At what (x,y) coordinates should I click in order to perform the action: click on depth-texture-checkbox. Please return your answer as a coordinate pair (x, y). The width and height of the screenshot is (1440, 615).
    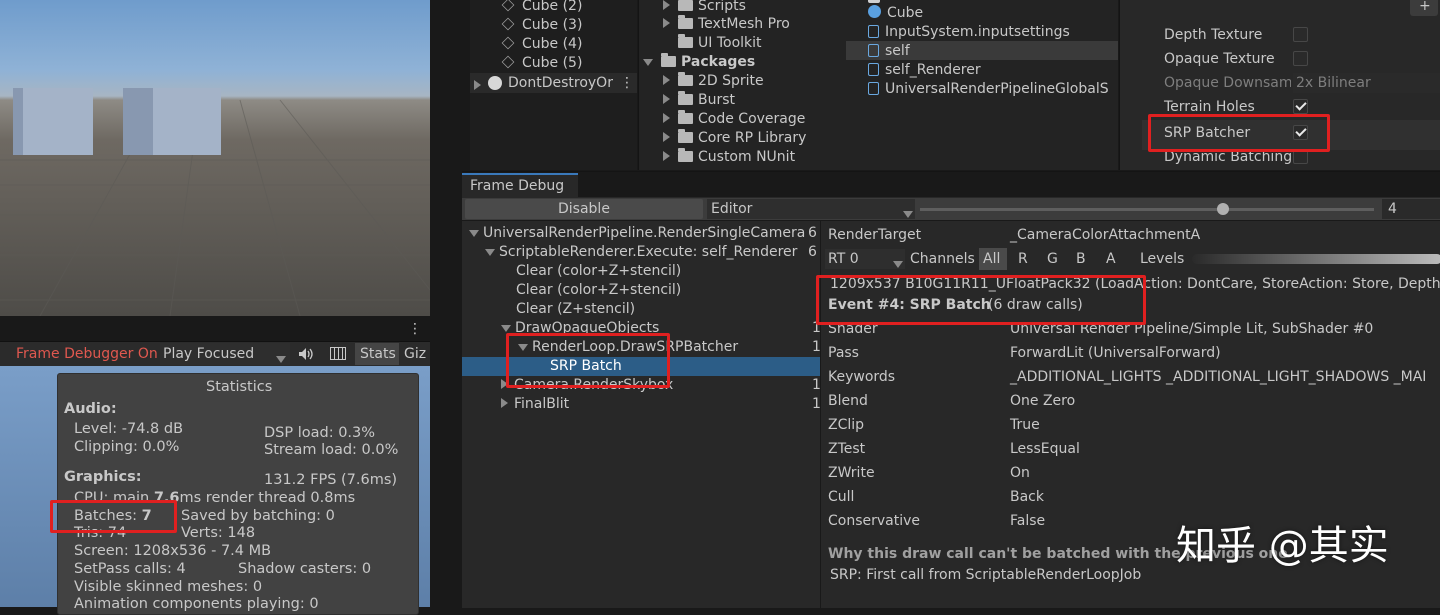
    Looking at the image, I should click on (1300, 34).